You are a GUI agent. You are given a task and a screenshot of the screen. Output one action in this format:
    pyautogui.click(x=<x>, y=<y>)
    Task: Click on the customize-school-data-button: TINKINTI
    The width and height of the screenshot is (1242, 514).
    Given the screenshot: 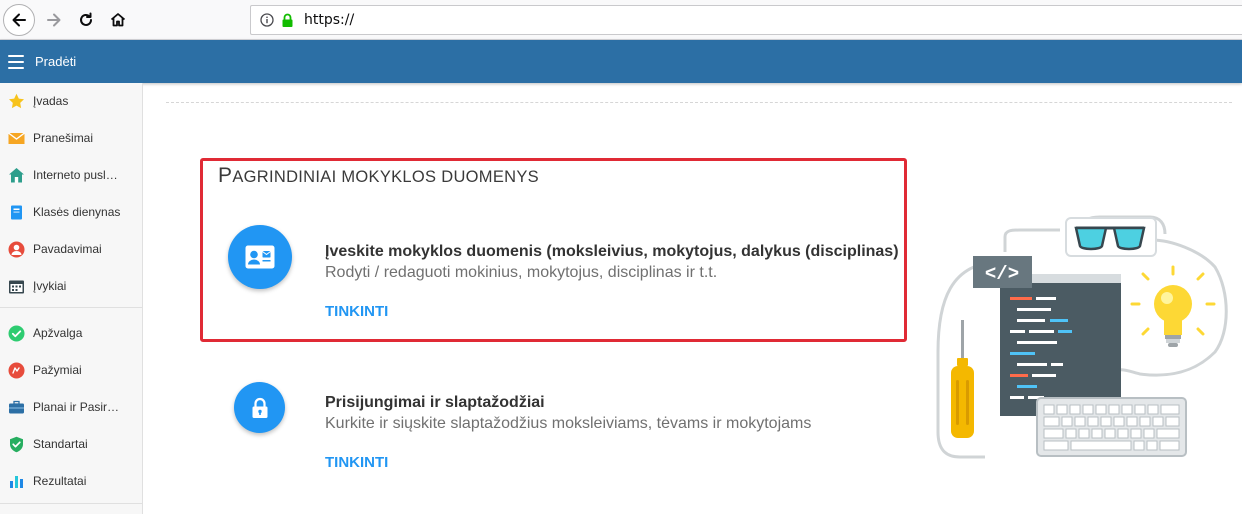 What is the action you would take?
    pyautogui.click(x=356, y=311)
    